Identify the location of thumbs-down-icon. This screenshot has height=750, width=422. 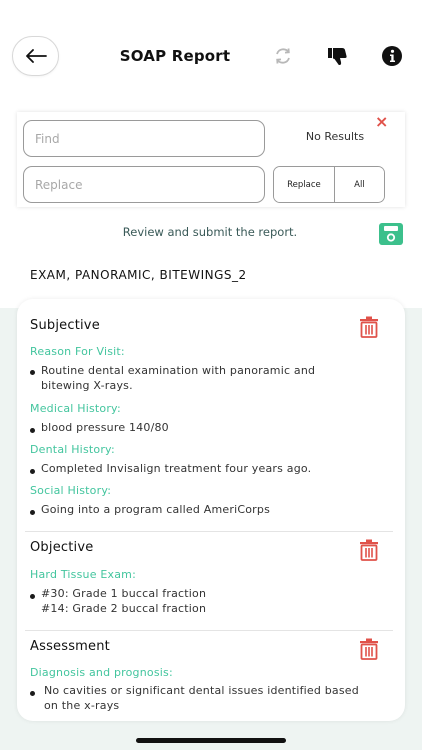
(337, 56).